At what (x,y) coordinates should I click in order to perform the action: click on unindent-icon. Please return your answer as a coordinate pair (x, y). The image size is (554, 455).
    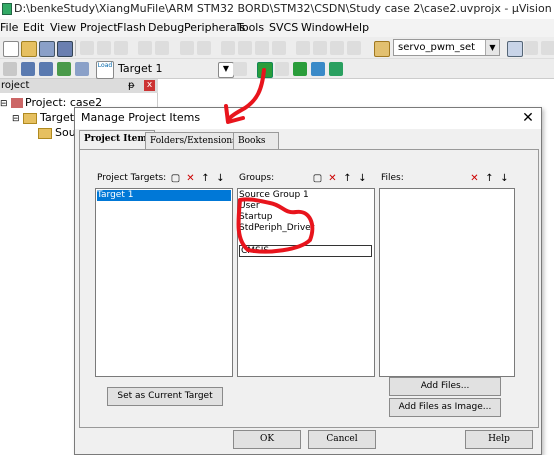
    Looking at the image, I should click on (320, 48).